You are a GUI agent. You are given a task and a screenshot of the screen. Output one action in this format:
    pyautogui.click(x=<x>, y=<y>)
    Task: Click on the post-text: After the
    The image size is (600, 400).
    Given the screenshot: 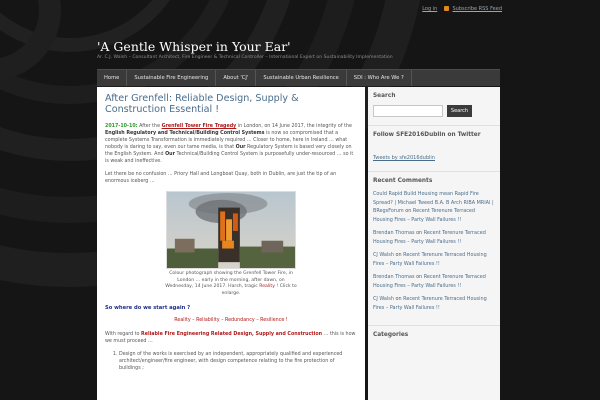 What is the action you would take?
    pyautogui.click(x=149, y=126)
    